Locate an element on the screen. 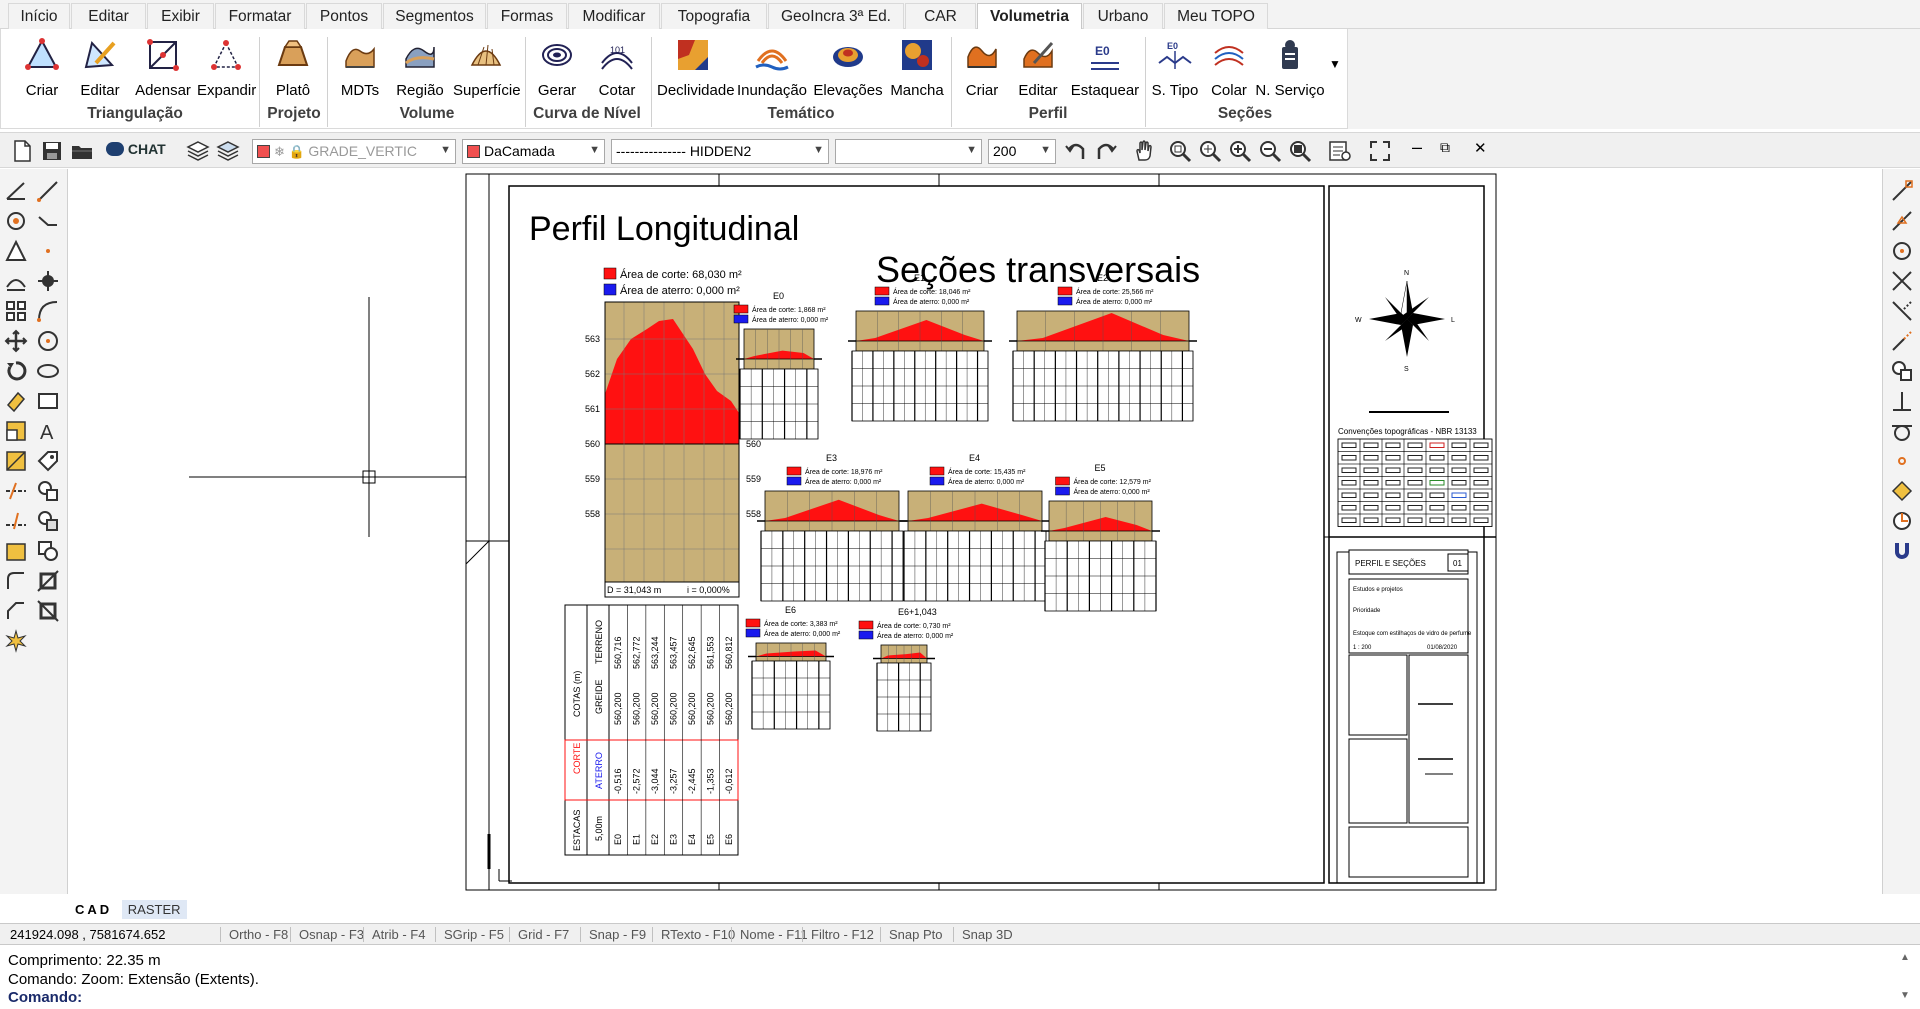 This screenshot has height=1009, width=1920. trim-icon is located at coordinates (16, 491).